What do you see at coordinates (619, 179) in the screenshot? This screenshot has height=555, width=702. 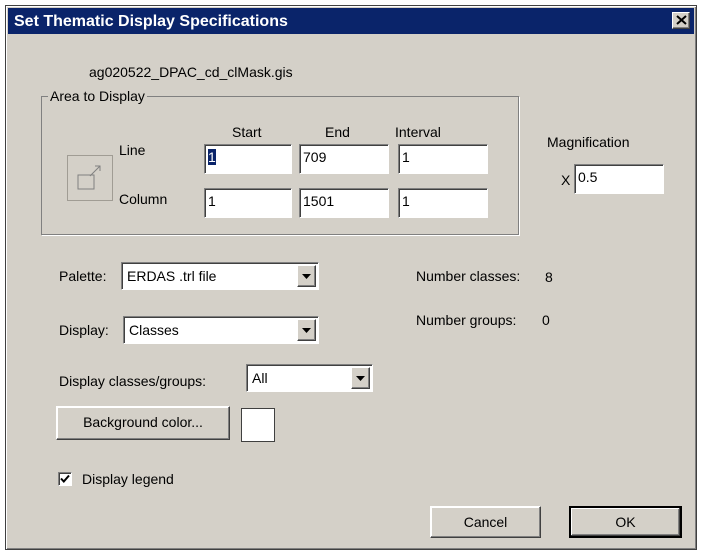 I see `magnification-input: 0.5` at bounding box center [619, 179].